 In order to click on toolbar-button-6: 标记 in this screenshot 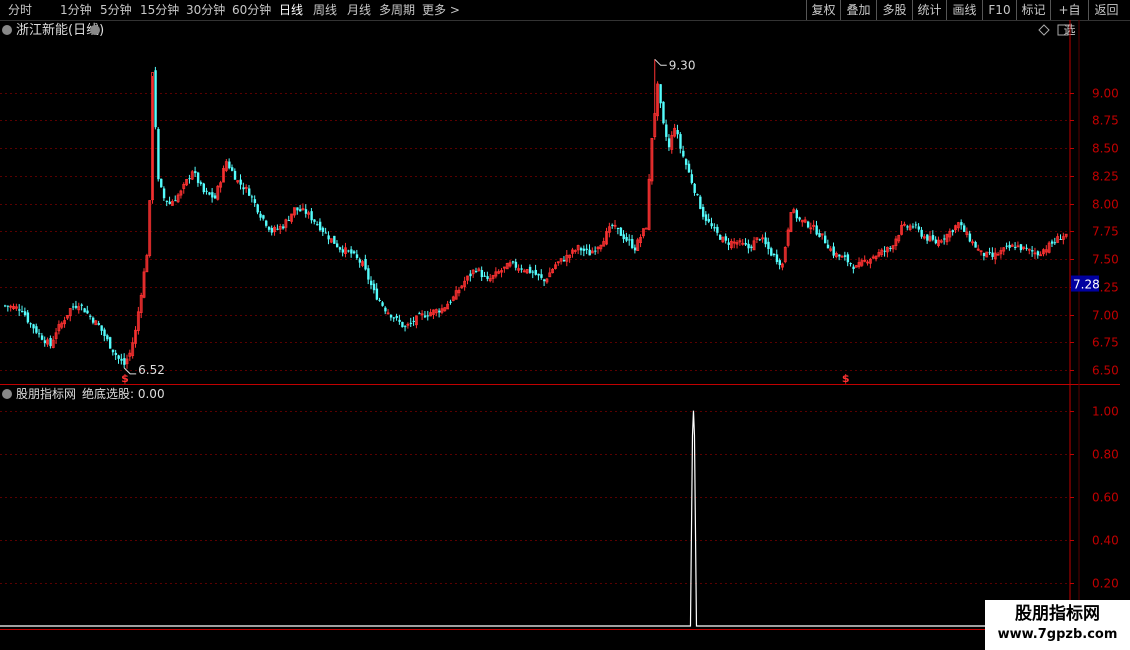, I will do `click(1033, 10)`.